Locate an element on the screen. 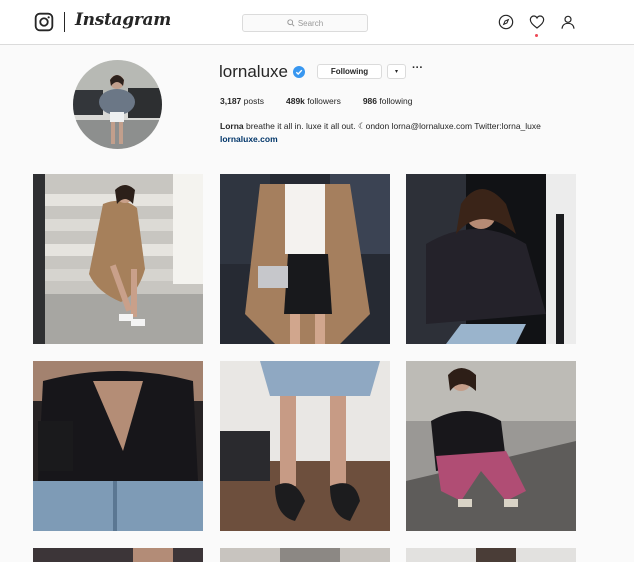 The width and height of the screenshot is (634, 562). photo-stairs-trench is located at coordinates (118, 259).